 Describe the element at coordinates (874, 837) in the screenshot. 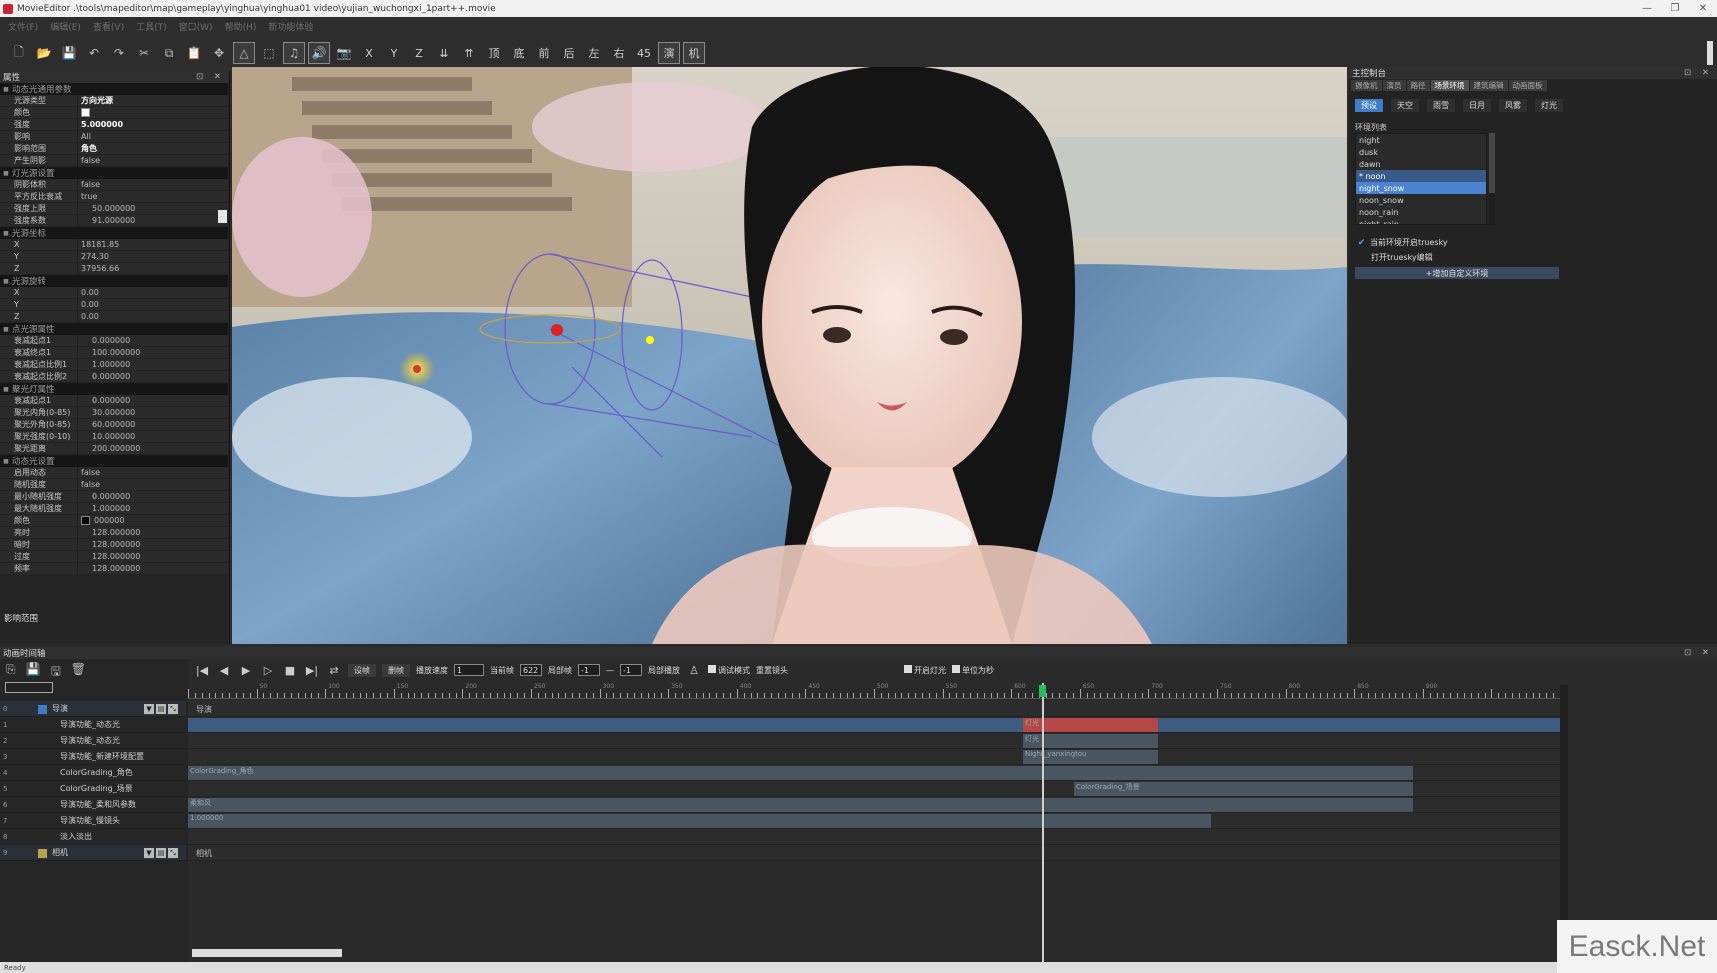

I see `track-lane` at that location.